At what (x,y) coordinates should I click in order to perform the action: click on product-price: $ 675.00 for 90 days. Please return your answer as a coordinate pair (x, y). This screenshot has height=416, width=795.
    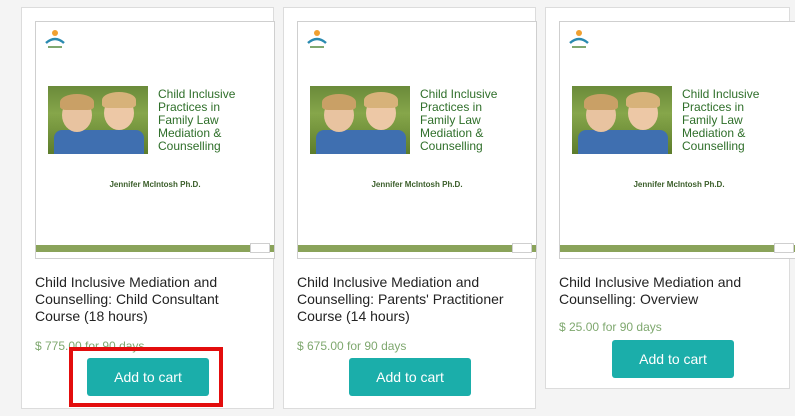
    Looking at the image, I should click on (352, 346).